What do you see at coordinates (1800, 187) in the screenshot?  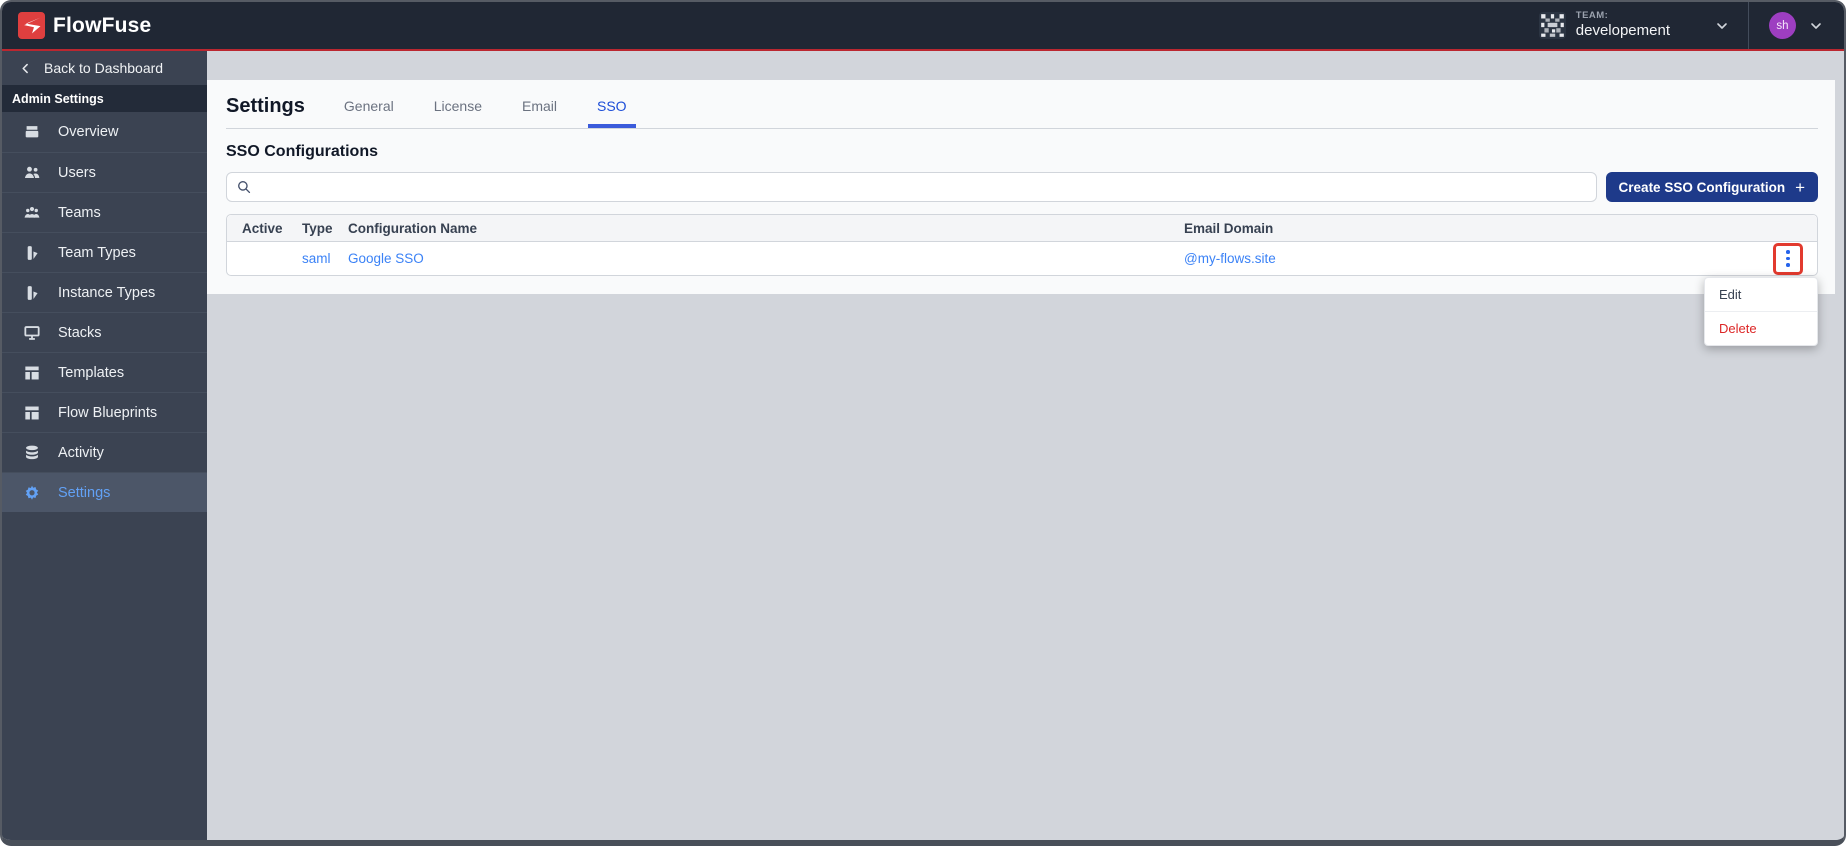 I see `plus-icon: +` at bounding box center [1800, 187].